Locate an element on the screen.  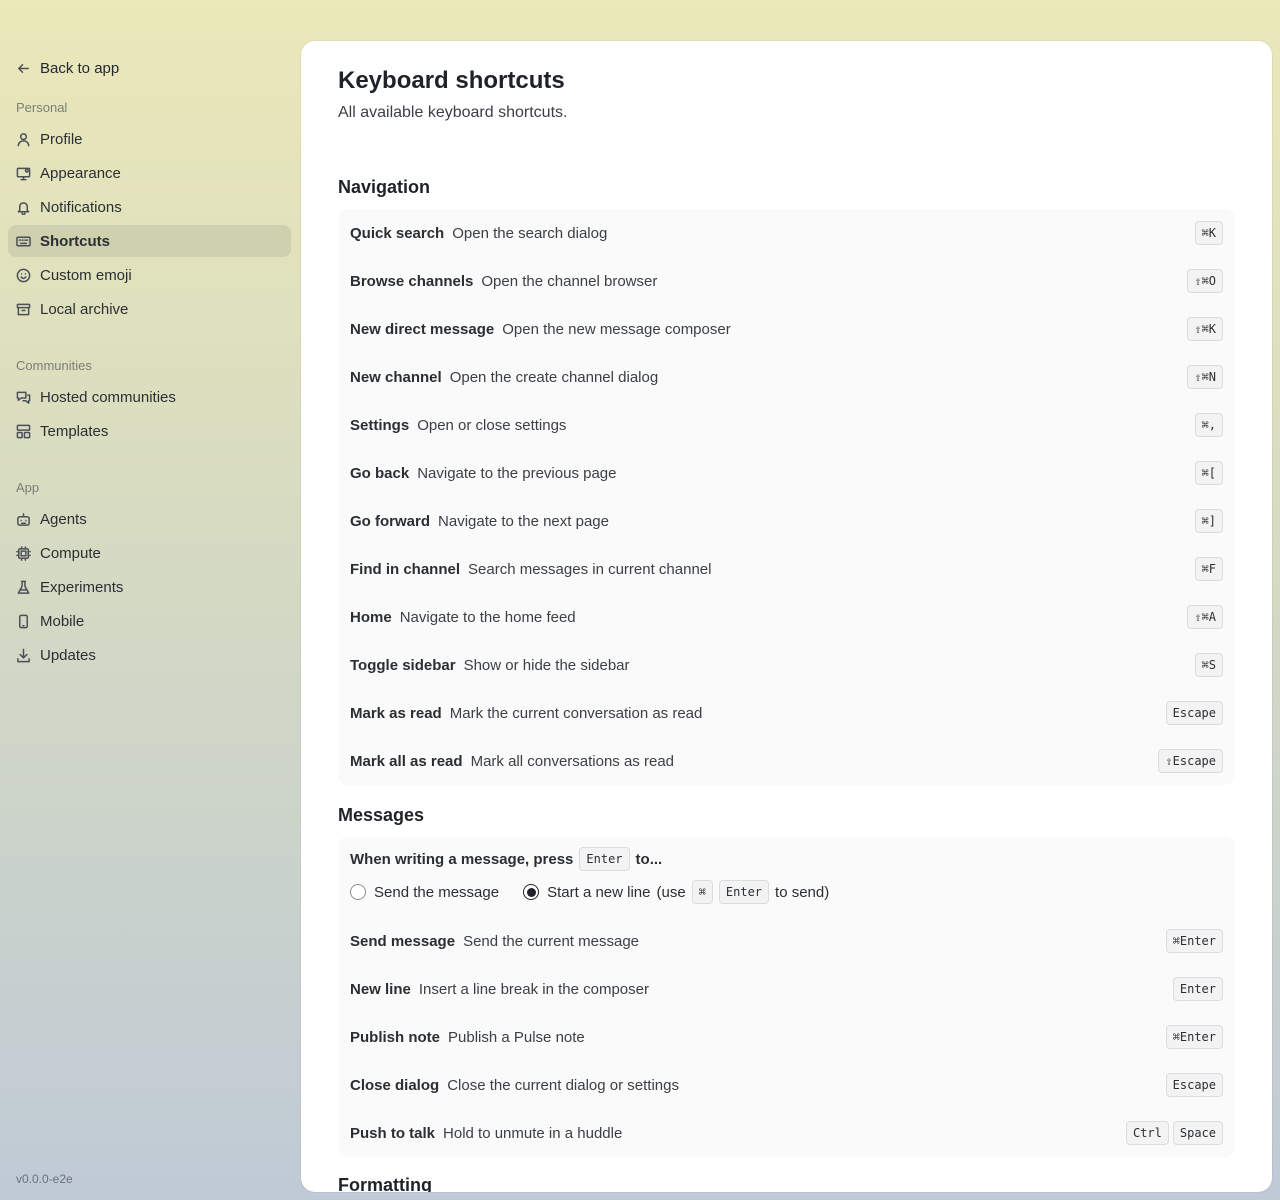
shortcut-row: Home Navigate to the home feed ⇧⌘A is located at coordinates (786, 617).